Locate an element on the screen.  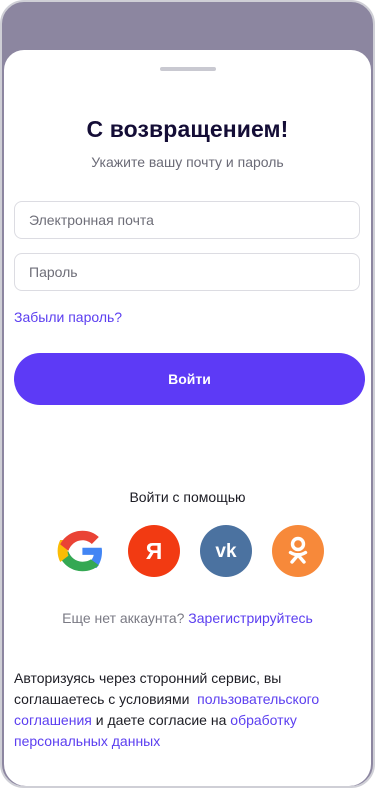
signup-prompt: Еще нет аккаунта? Зарегистрируйтесь is located at coordinates (187, 618).